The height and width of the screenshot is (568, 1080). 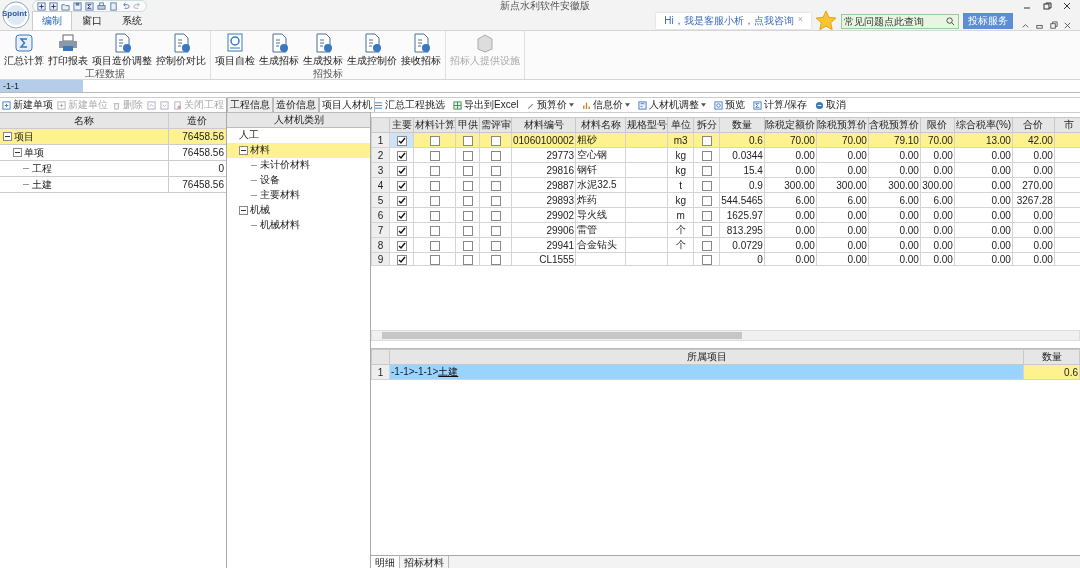 What do you see at coordinates (68, 49) in the screenshot?
I see `ribbon-button: 打印报表` at bounding box center [68, 49].